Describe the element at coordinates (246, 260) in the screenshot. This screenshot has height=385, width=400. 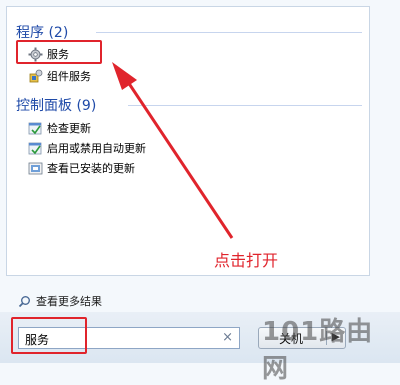
I see `annotation-text: 点击打开` at that location.